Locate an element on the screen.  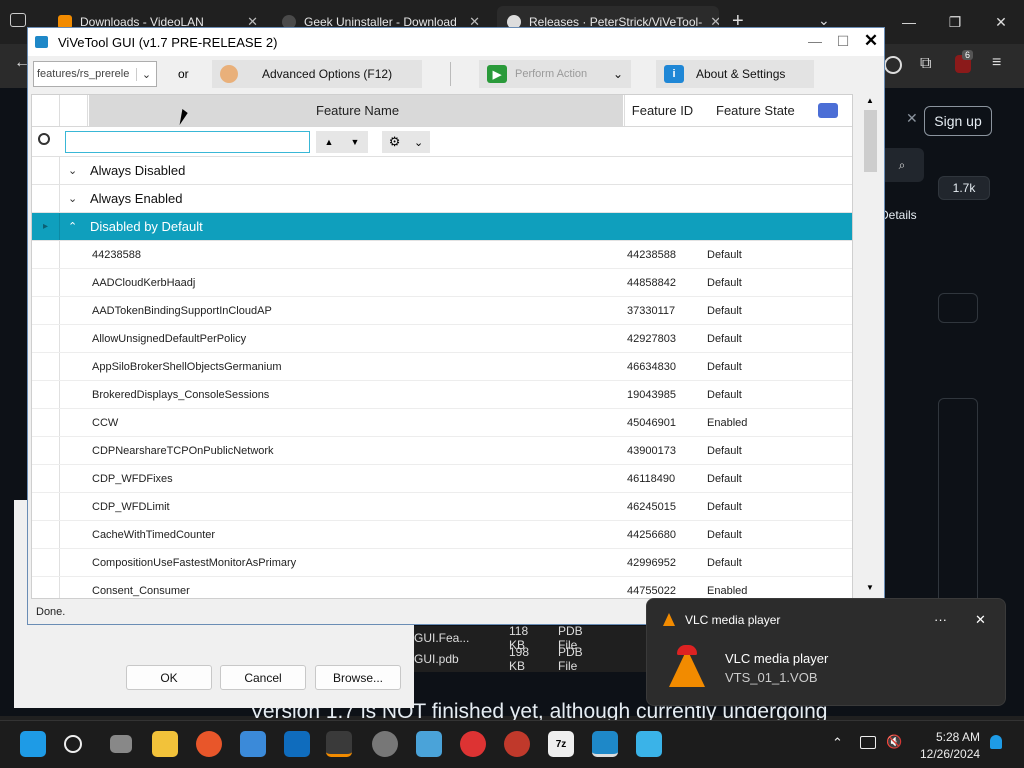
feature-name-cell: CDP_WFDLimit is located at coordinates (131, 507).